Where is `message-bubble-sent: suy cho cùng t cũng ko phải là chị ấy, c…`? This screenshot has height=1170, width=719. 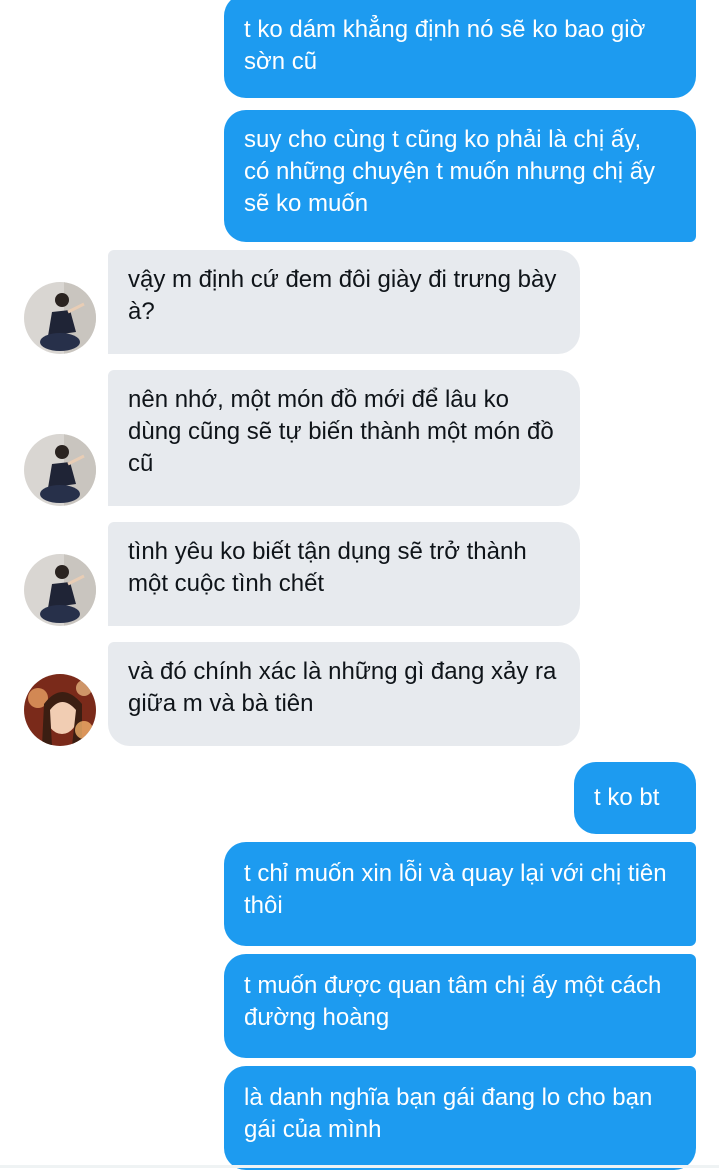
message-bubble-sent: suy cho cùng t cũng ko phải là chị ấy, c… is located at coordinates (460, 176).